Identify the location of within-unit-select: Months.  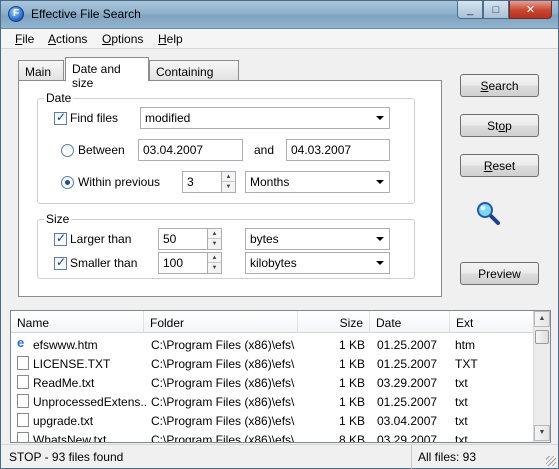
(317, 182).